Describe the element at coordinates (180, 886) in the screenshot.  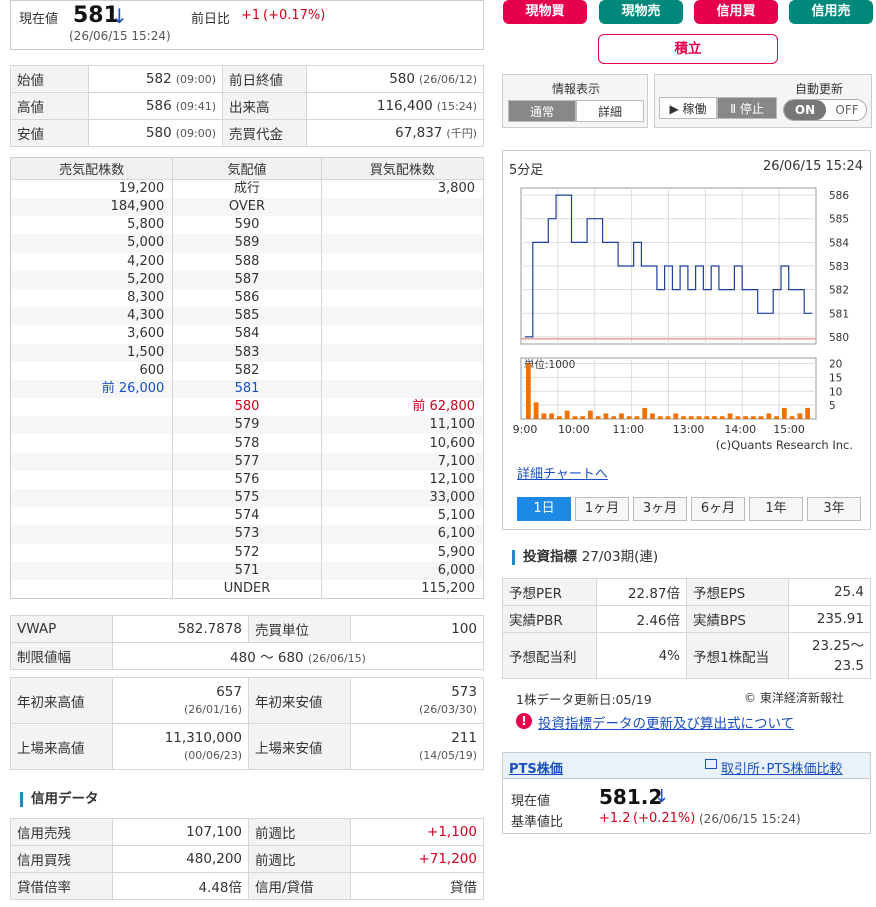
I see `credit-value: 4.48倍` at that location.